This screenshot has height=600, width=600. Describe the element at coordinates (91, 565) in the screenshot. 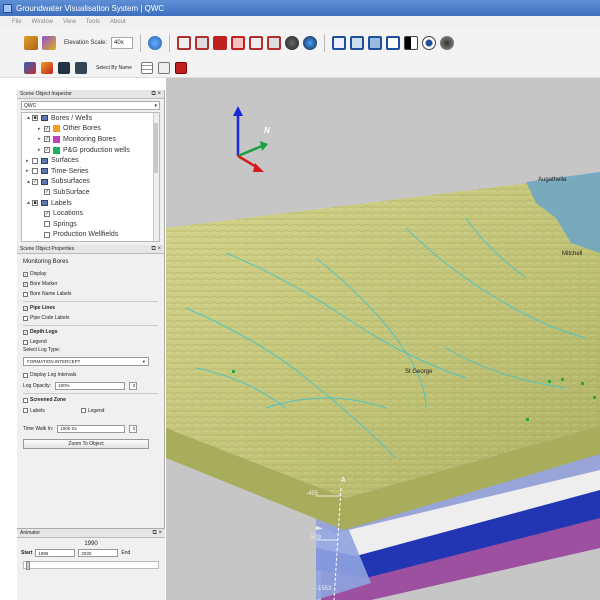

I see `time-slider` at that location.